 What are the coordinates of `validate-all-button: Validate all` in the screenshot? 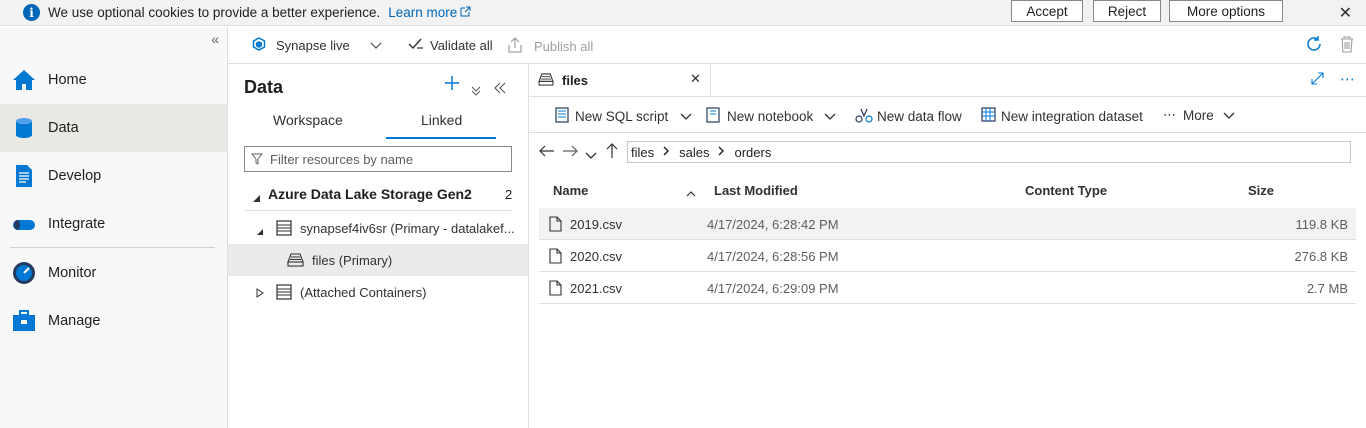 It's located at (450, 45).